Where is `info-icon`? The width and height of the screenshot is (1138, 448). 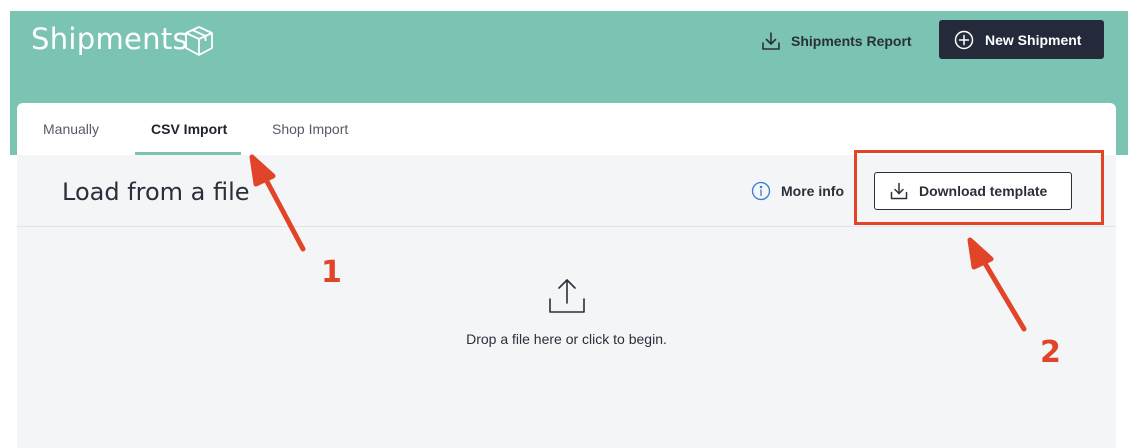
info-icon is located at coordinates (761, 191).